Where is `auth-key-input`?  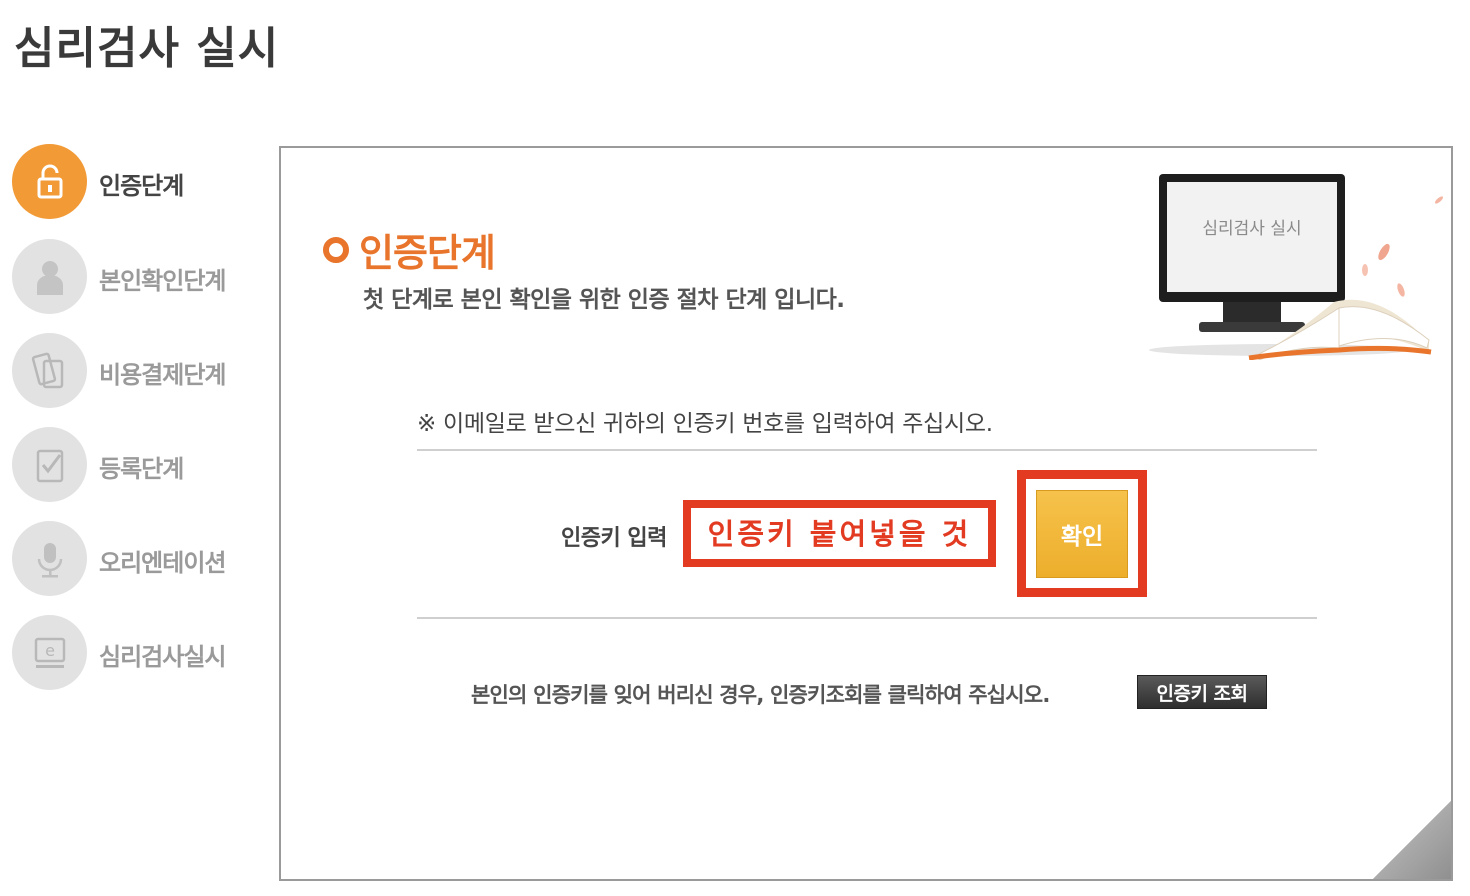
auth-key-input is located at coordinates (839, 533).